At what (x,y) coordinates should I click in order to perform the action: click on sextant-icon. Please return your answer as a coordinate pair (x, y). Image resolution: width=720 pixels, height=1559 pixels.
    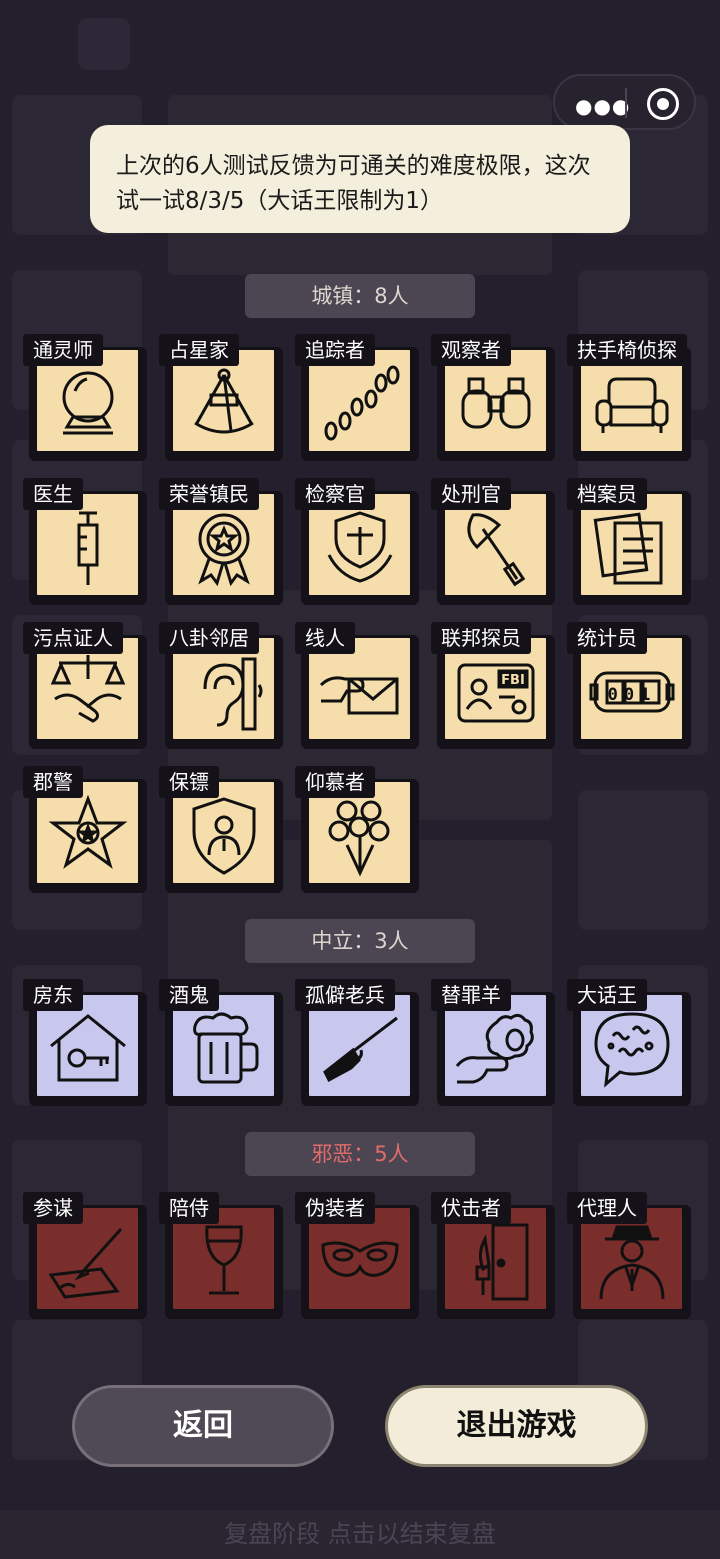
    Looking at the image, I should click on (224, 401).